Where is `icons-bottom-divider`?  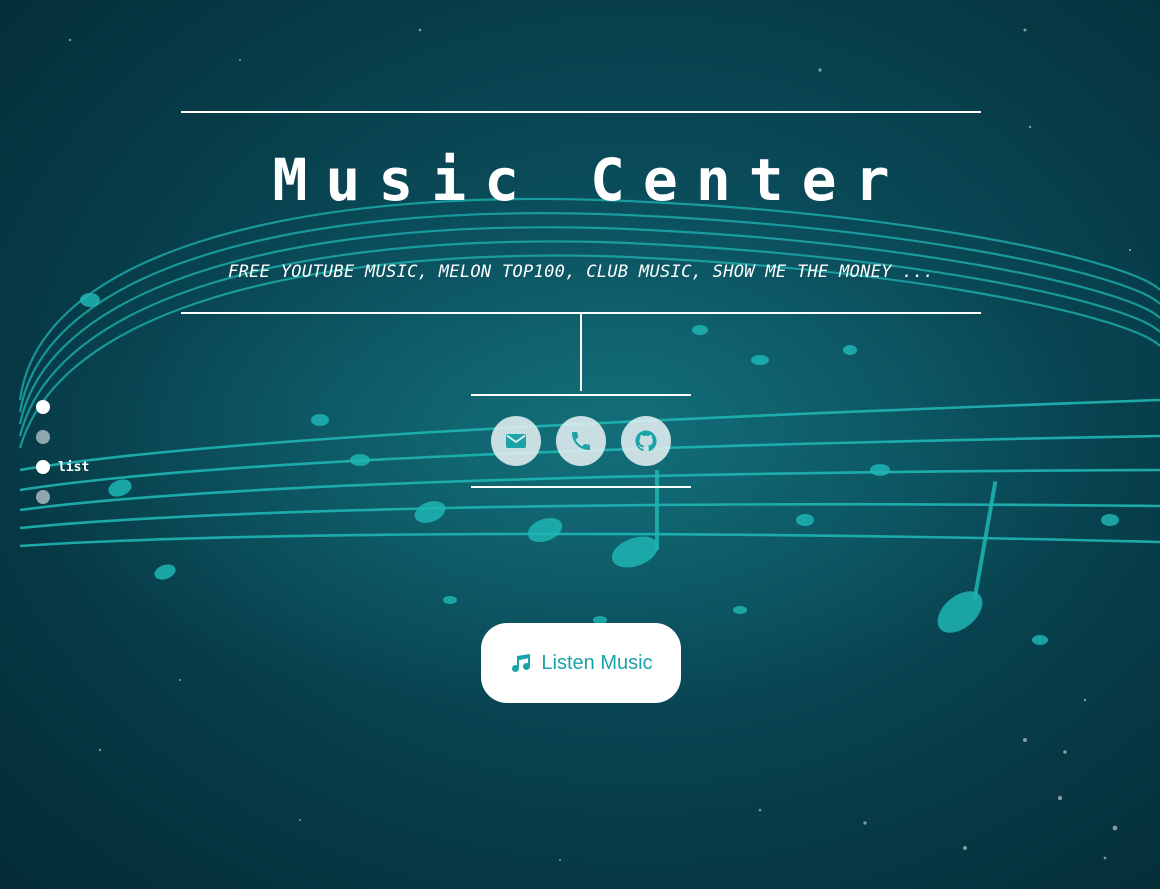
icons-bottom-divider is located at coordinates (581, 487).